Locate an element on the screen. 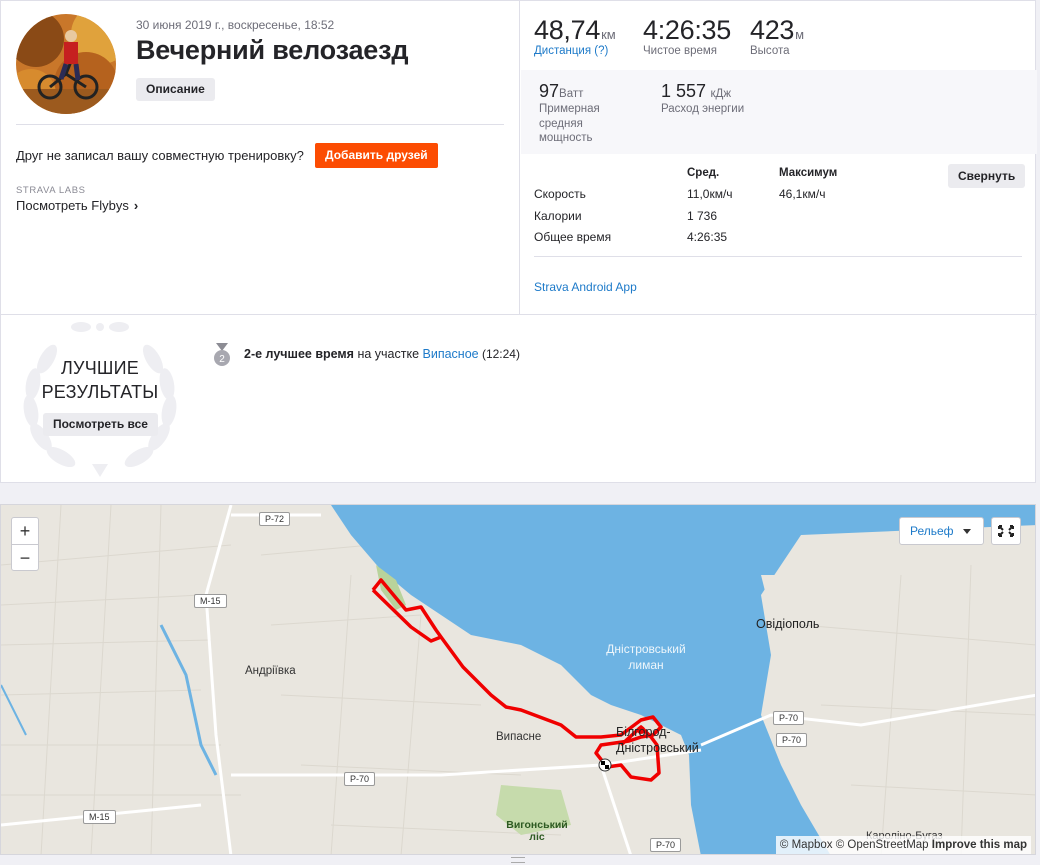 This screenshot has height=865, width=1040. label-forest: Вигонський ліс is located at coordinates (537, 831).